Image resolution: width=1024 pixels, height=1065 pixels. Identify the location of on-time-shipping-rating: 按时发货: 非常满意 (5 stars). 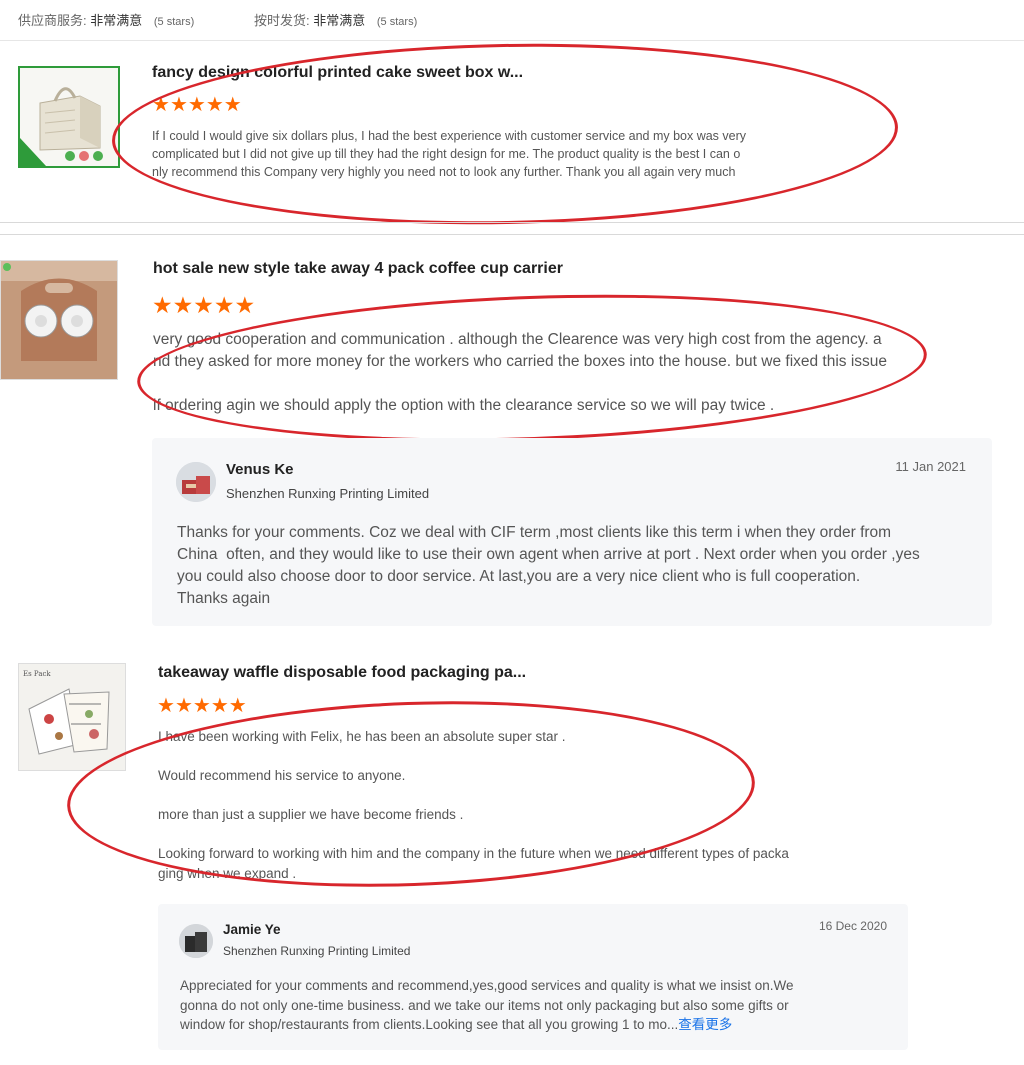
(336, 20).